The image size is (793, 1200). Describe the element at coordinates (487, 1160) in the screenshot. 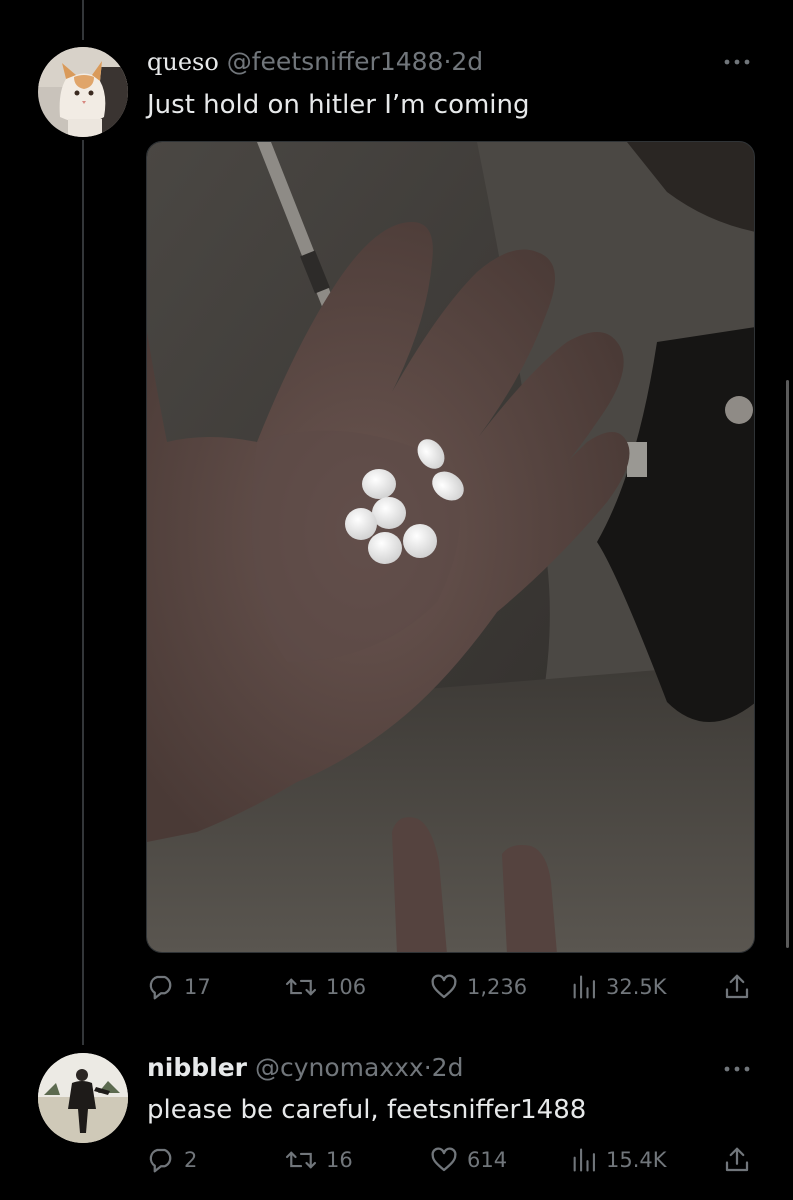

I see `reply-like-count: 614` at that location.